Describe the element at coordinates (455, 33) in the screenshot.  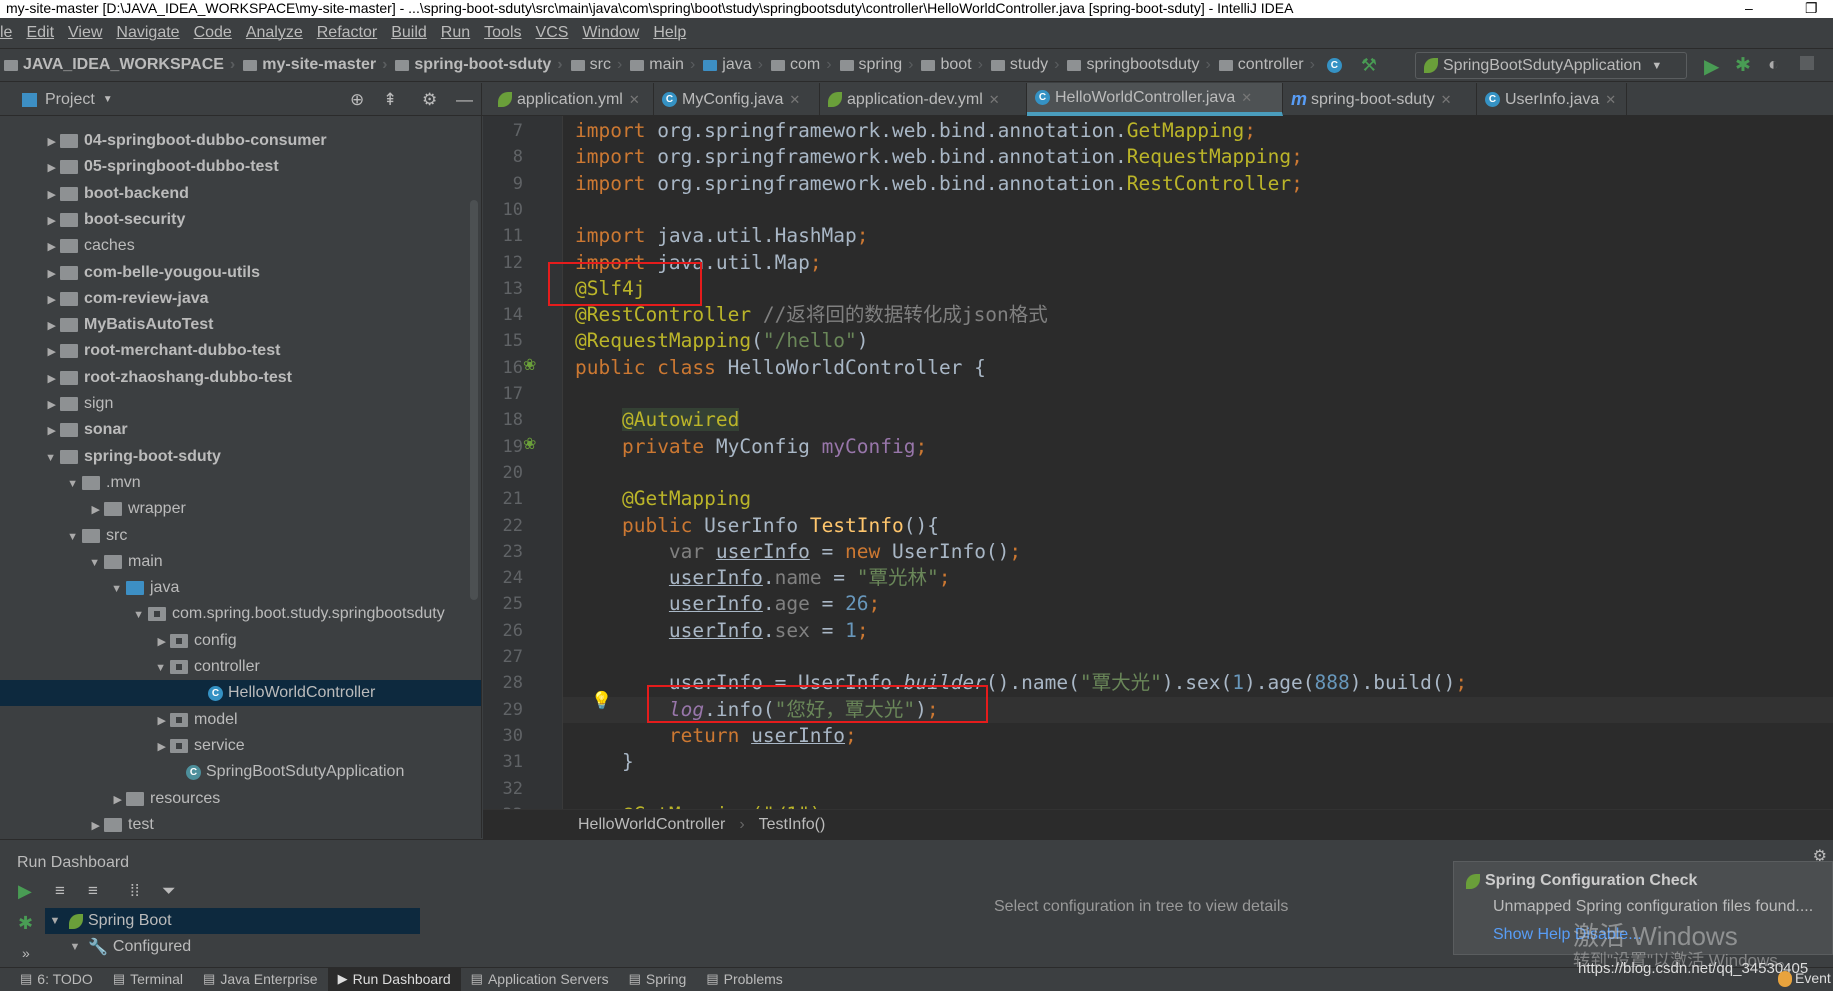
I see `menu-run: Run` at that location.